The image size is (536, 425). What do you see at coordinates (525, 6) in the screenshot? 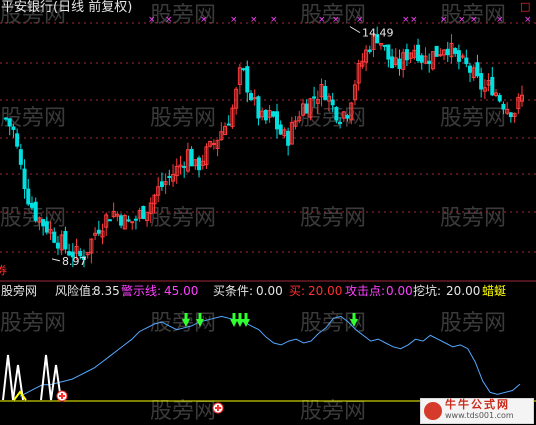
I see `corner-marker: □` at bounding box center [525, 6].